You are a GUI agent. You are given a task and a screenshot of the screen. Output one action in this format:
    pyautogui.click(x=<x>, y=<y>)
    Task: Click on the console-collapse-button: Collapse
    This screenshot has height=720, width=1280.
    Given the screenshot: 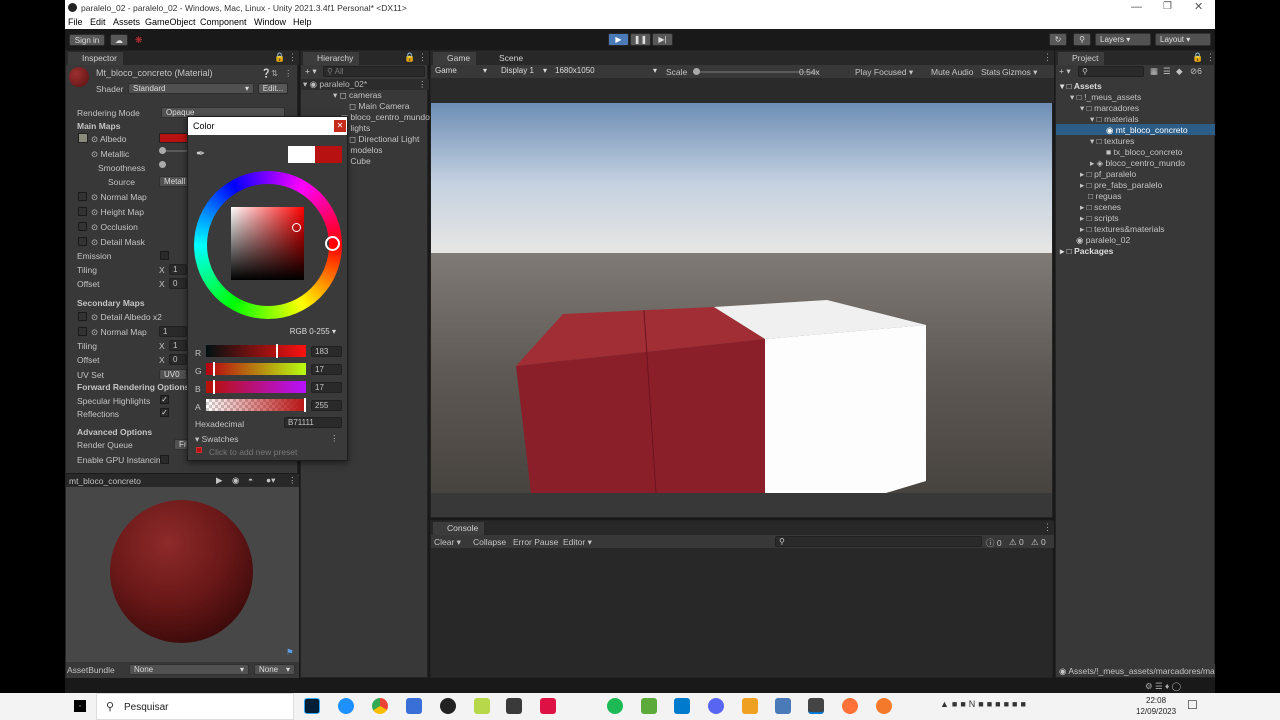 What is the action you would take?
    pyautogui.click(x=489, y=542)
    